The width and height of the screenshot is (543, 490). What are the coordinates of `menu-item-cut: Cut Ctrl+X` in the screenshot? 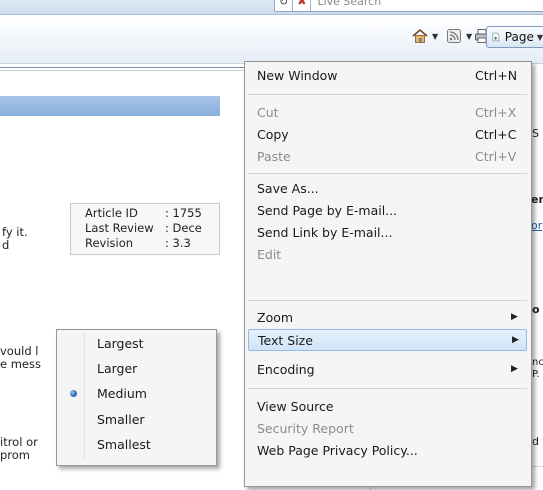 It's located at (387, 113).